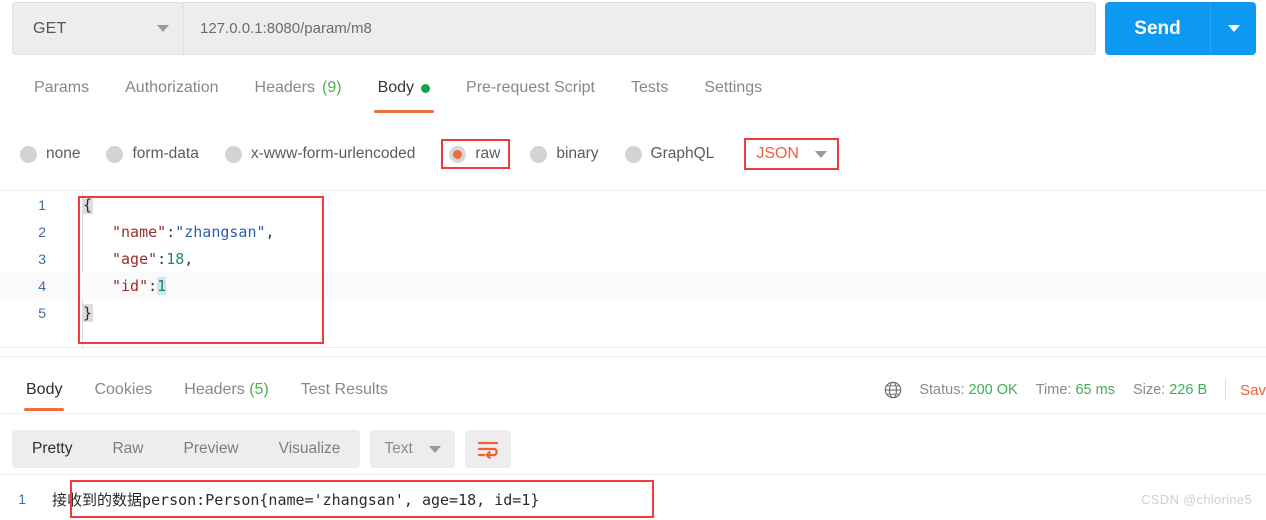 The width and height of the screenshot is (1266, 520). Describe the element at coordinates (633, 204) in the screenshot. I see `editor-line: 1{` at that location.